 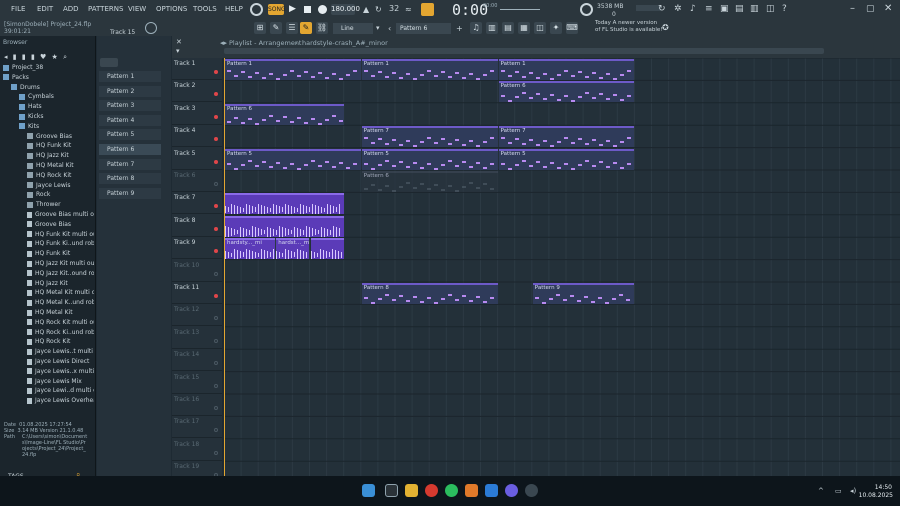 What do you see at coordinates (197, 226) in the screenshot?
I see `track-header: Track 8` at bounding box center [197, 226].